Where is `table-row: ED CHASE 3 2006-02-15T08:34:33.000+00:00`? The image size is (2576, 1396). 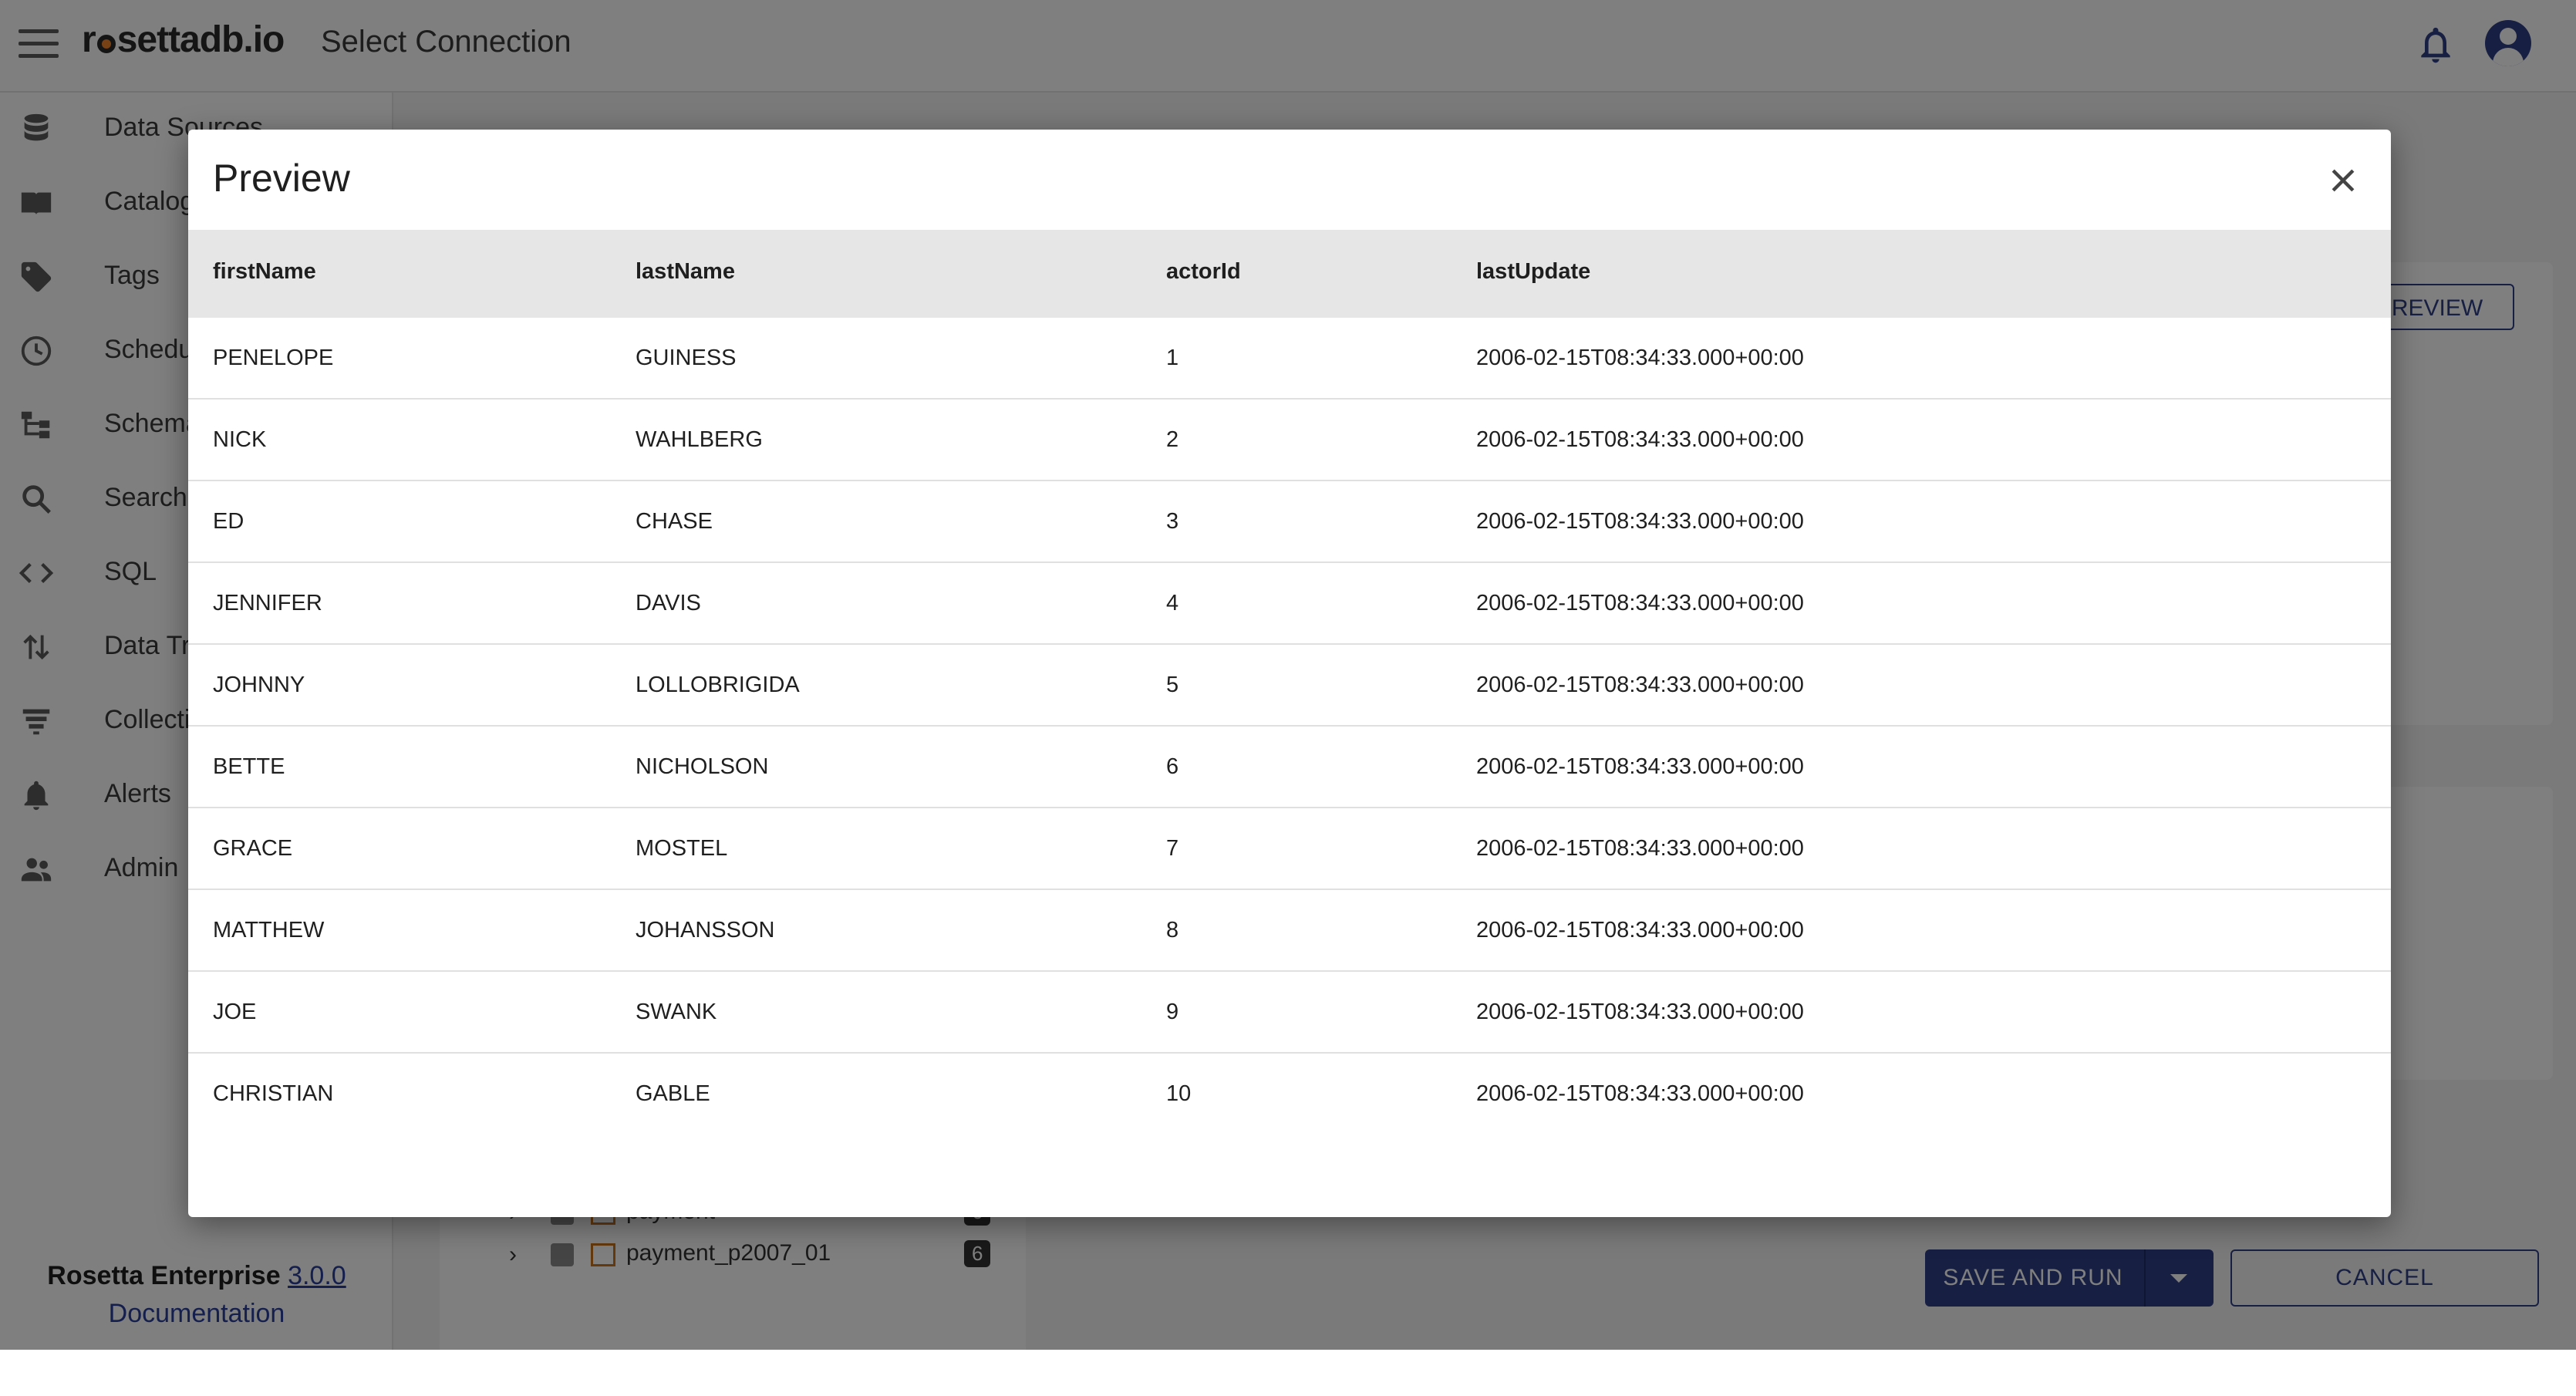
table-row: ED CHASE 3 2006-02-15T08:34:33.000+00:00 is located at coordinates (1289, 522).